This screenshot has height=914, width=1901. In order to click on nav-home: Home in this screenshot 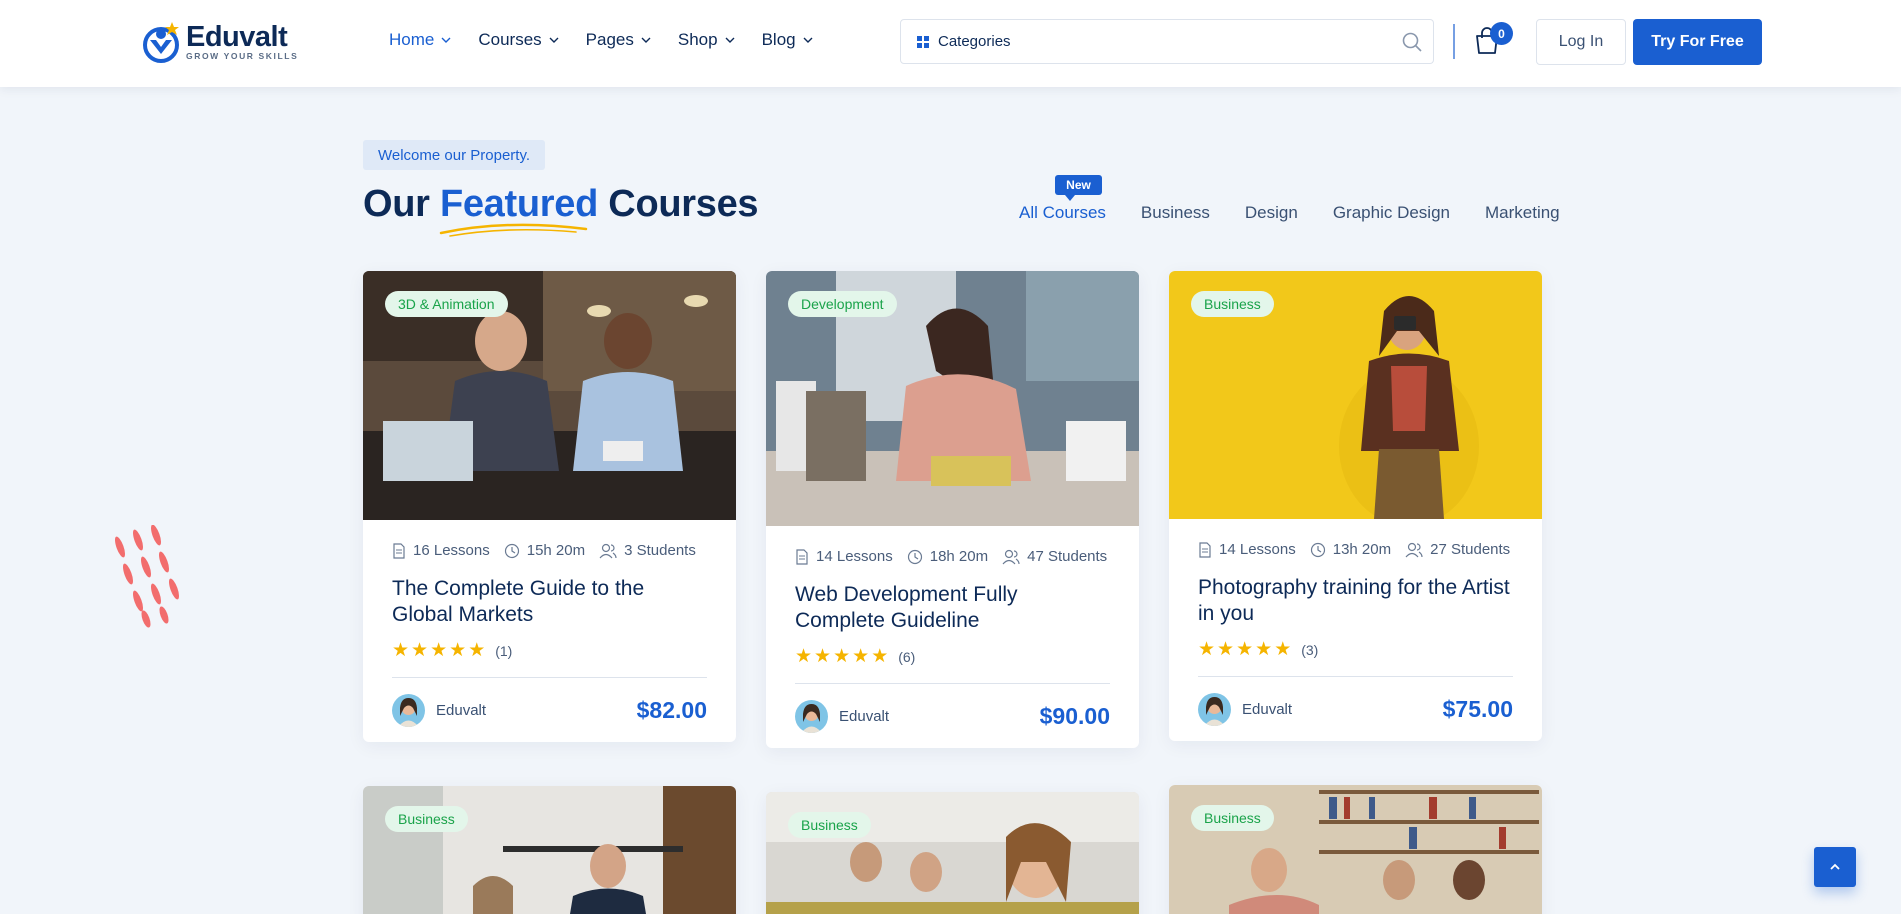, I will do `click(420, 40)`.